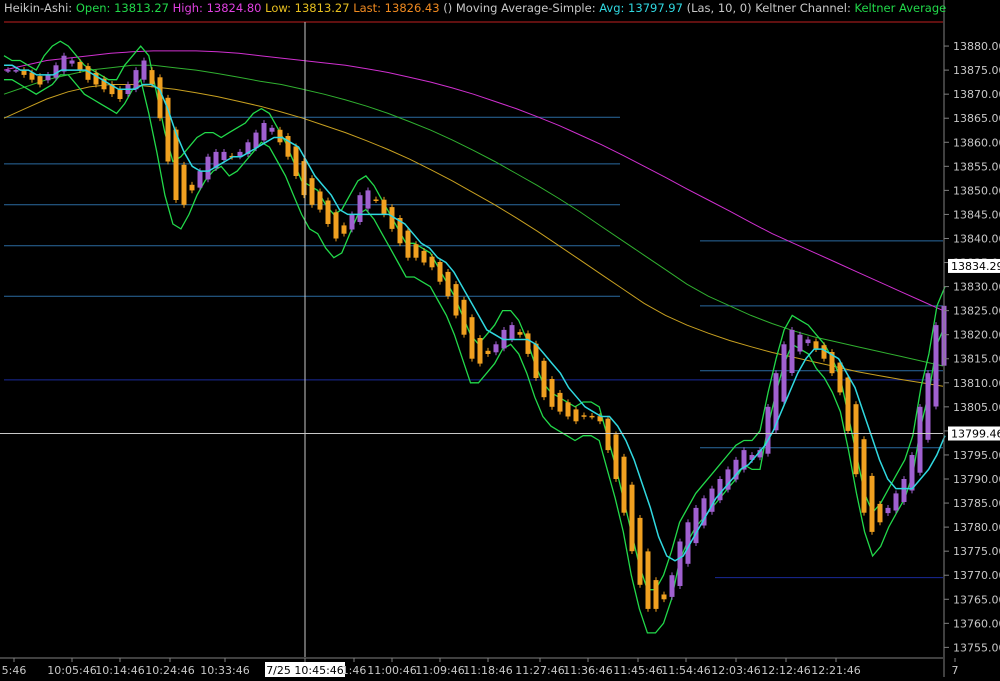 This screenshot has width=1000, height=681. Describe the element at coordinates (120, 8) in the screenshot. I see `header-part: Open: 13813.27` at that location.